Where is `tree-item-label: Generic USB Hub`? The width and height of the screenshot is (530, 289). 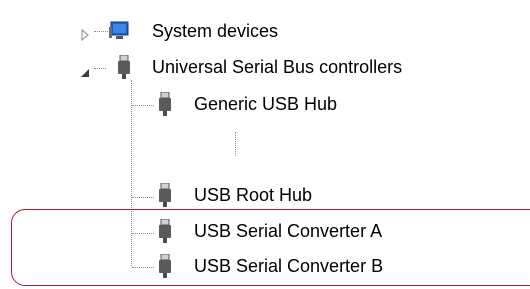
tree-item-label: Generic USB Hub is located at coordinates (266, 104).